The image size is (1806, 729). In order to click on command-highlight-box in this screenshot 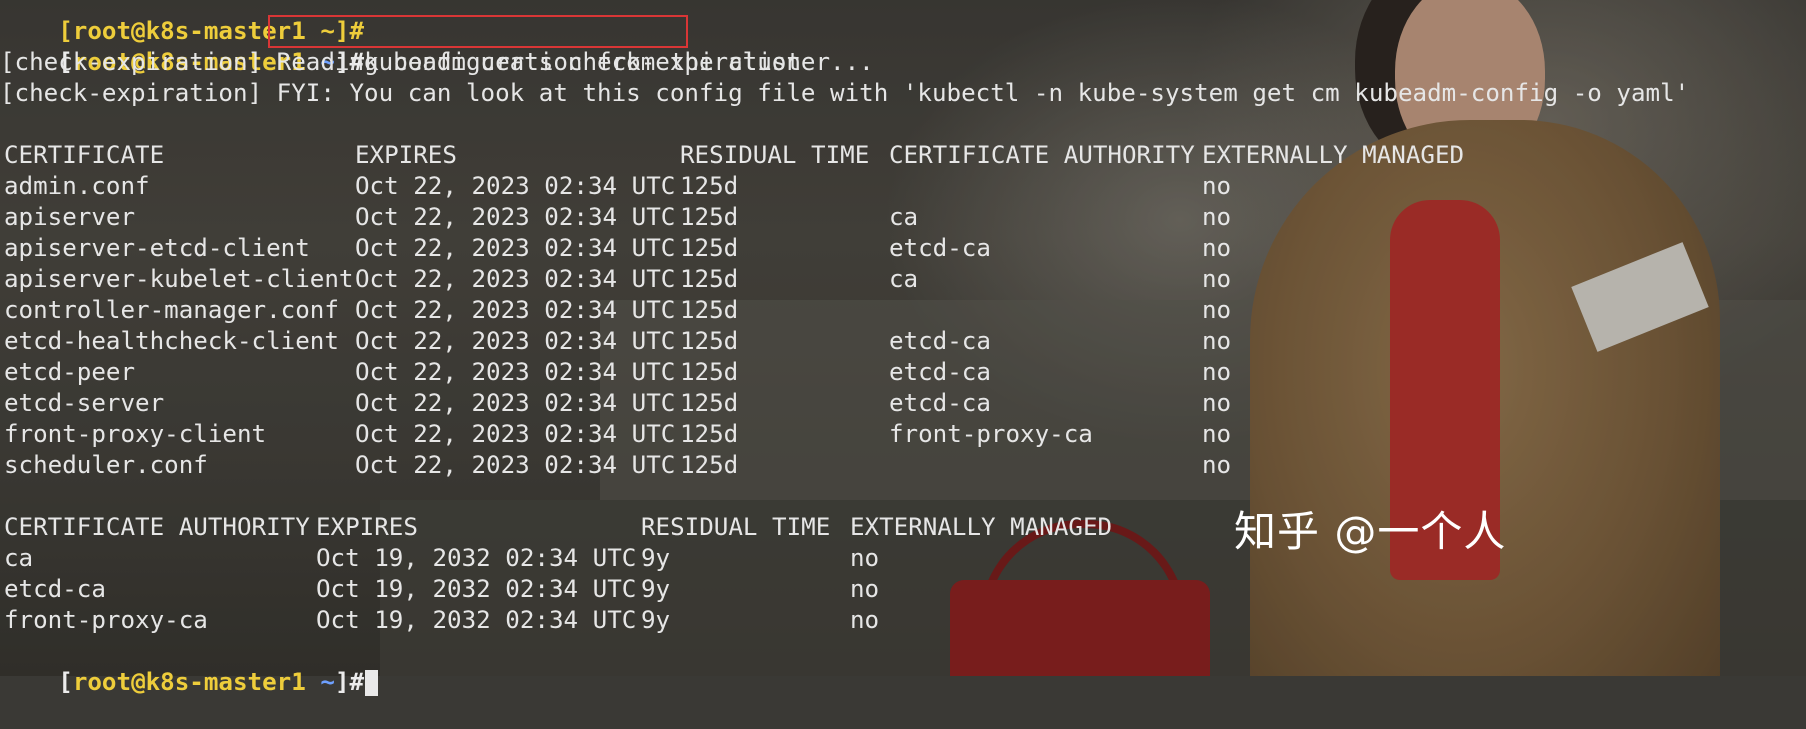, I will do `click(478, 31)`.